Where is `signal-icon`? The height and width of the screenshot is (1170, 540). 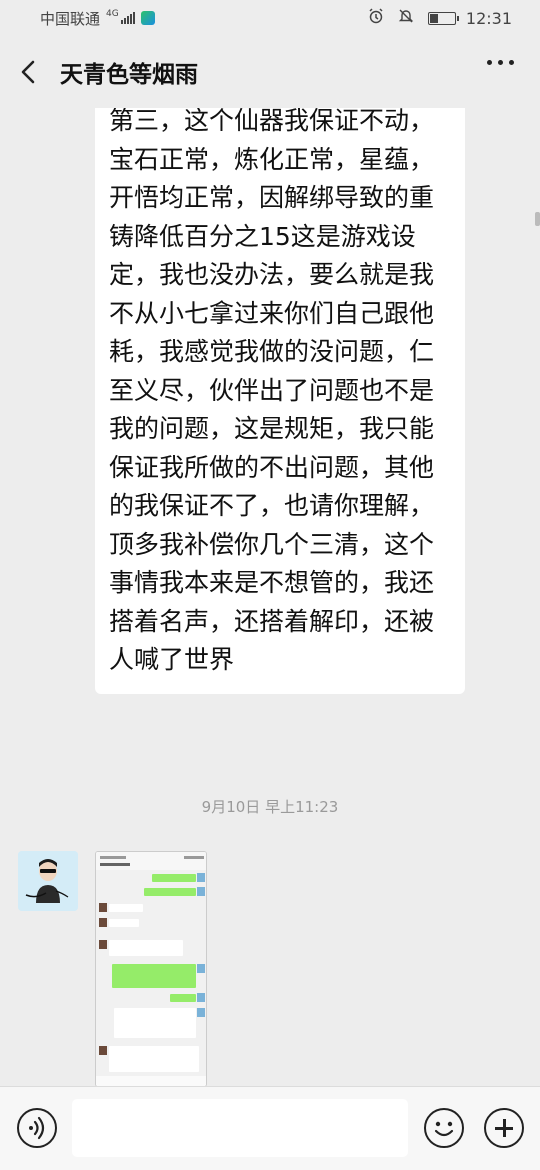 signal-icon is located at coordinates (127, 18).